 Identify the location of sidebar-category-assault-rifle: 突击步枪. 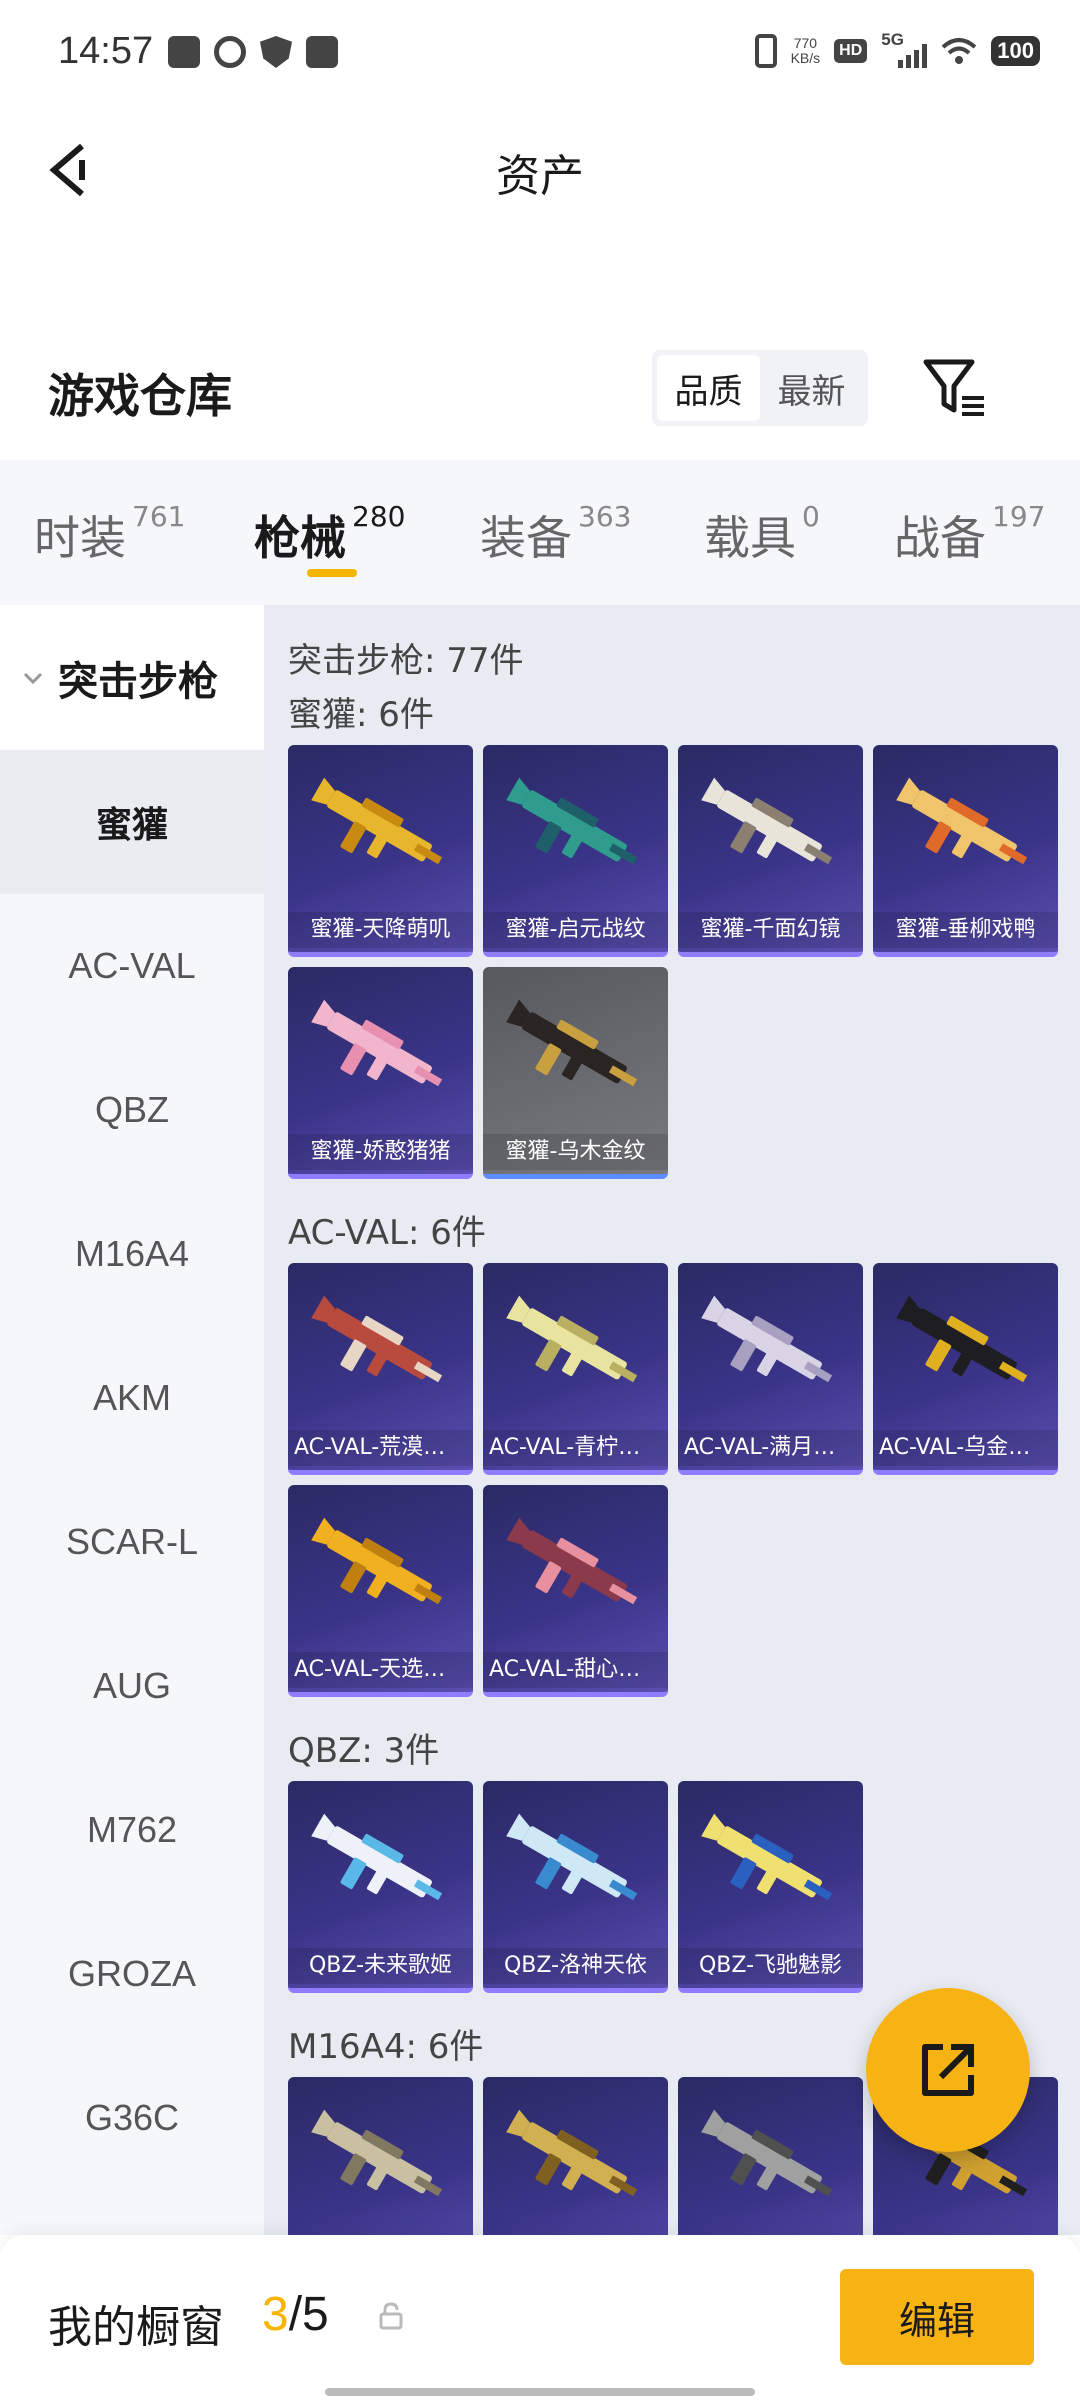
(132, 677).